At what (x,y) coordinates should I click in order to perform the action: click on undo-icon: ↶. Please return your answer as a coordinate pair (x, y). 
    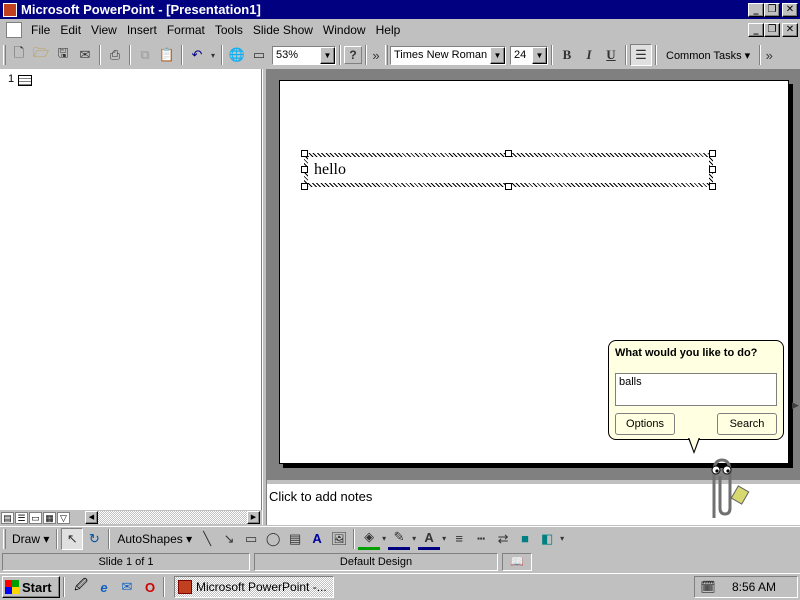
    Looking at the image, I should click on (197, 55).